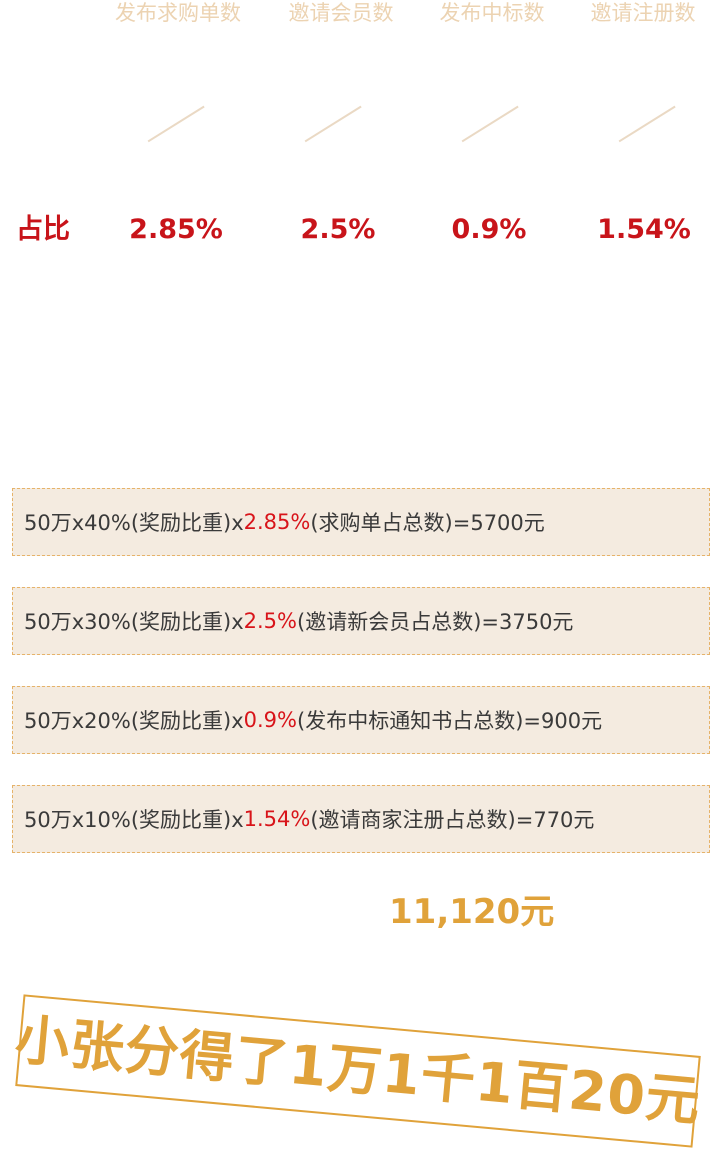  I want to click on ratio-value-winning-bids: 0.9%, so click(489, 229).